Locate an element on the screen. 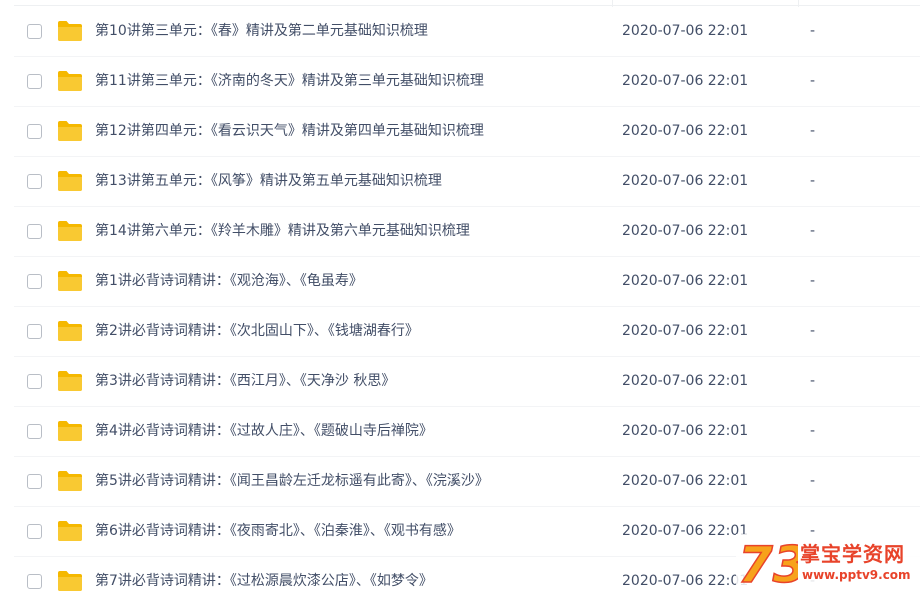  watermark-title: 掌宝学资网 is located at coordinates (852, 554).